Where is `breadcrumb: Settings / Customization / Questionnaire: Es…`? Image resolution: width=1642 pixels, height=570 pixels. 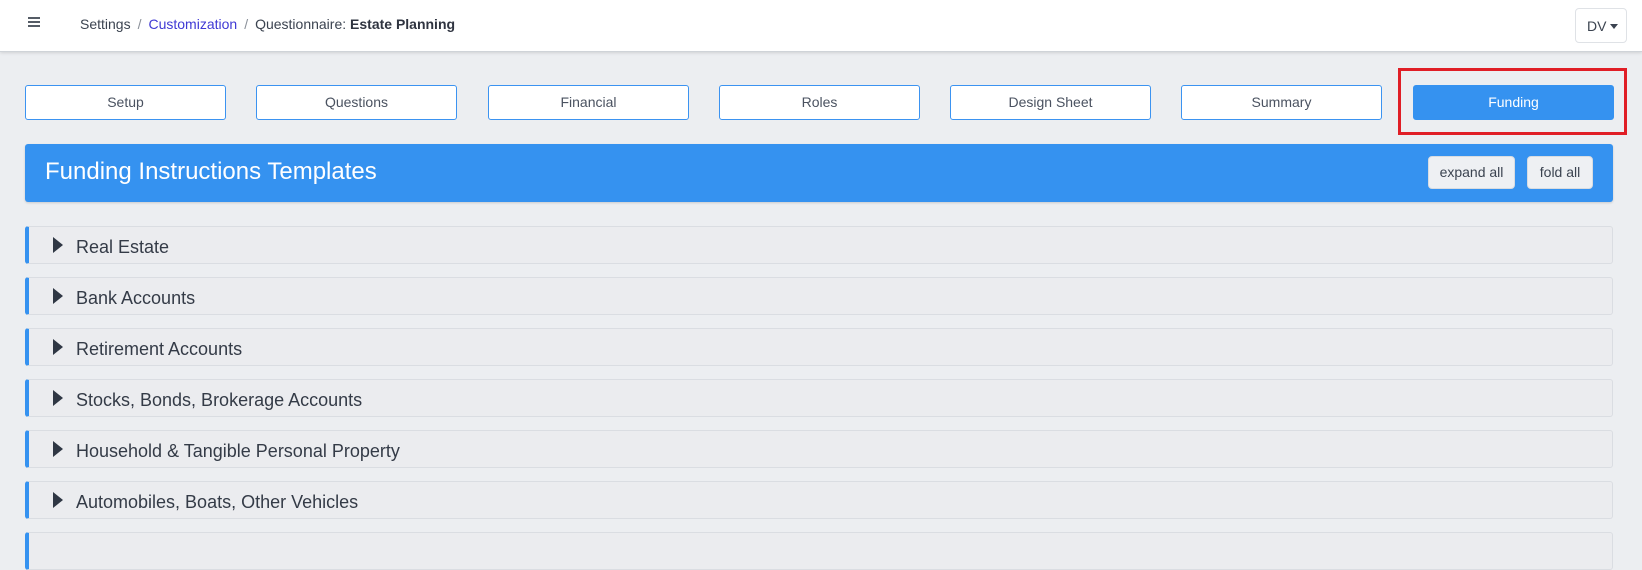
breadcrumb: Settings / Customization / Questionnaire: Es… is located at coordinates (267, 24).